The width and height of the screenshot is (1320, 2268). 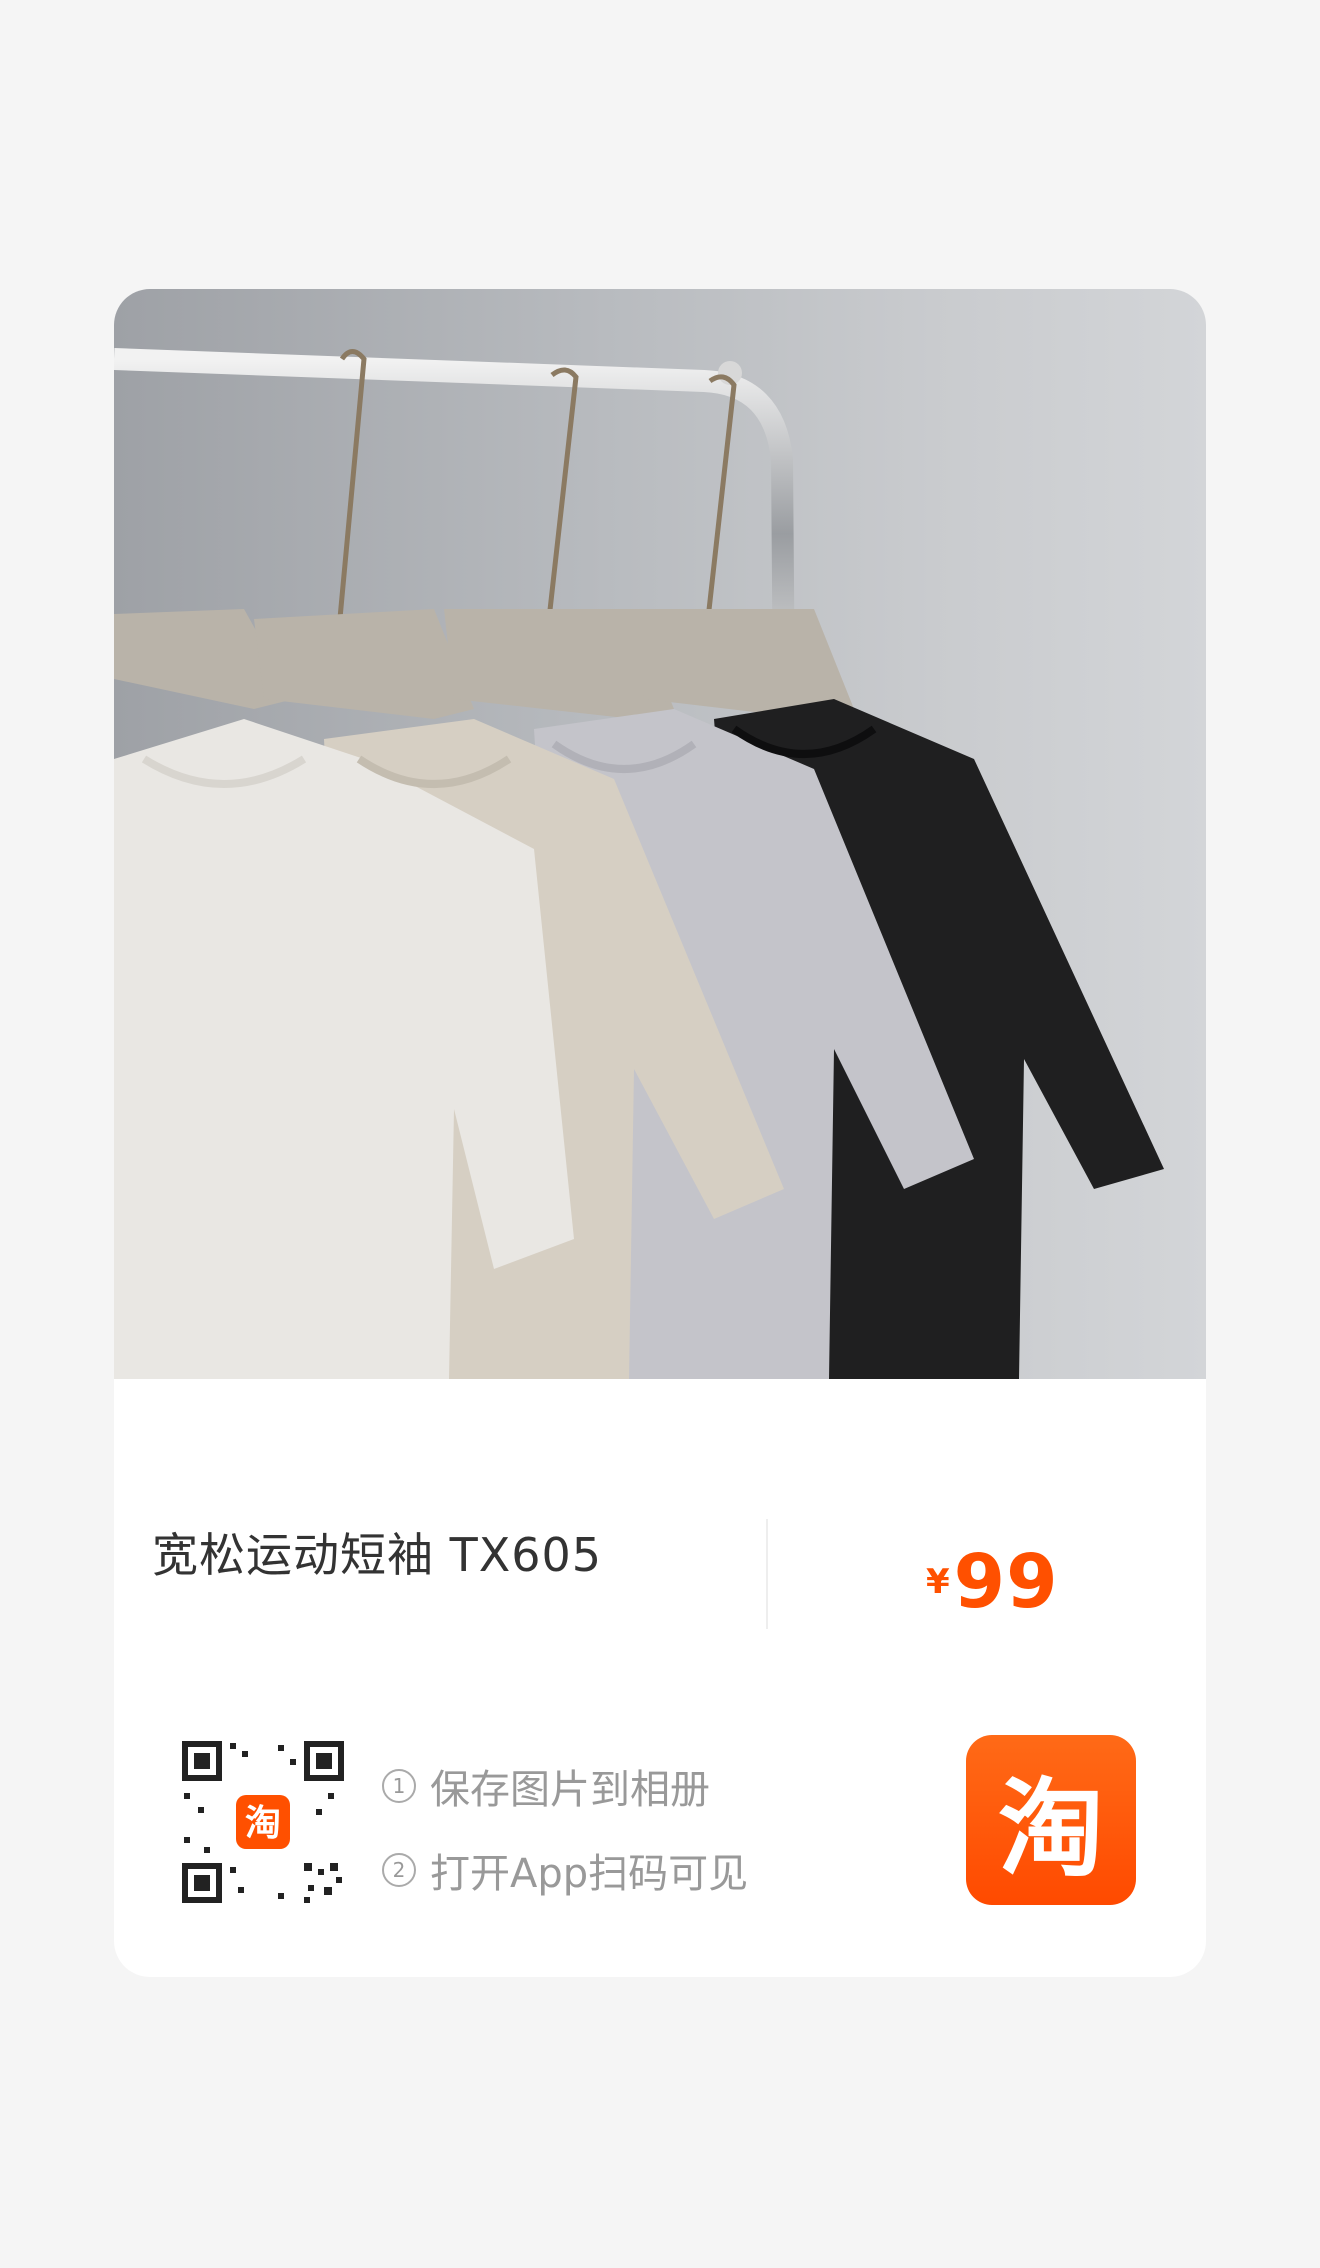 What do you see at coordinates (570, 1790) in the screenshot?
I see `step-text: 保存图片到相册` at bounding box center [570, 1790].